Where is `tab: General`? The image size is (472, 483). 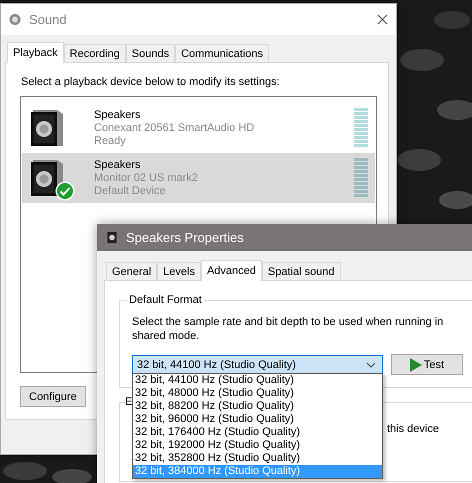
tab: General is located at coordinates (132, 271).